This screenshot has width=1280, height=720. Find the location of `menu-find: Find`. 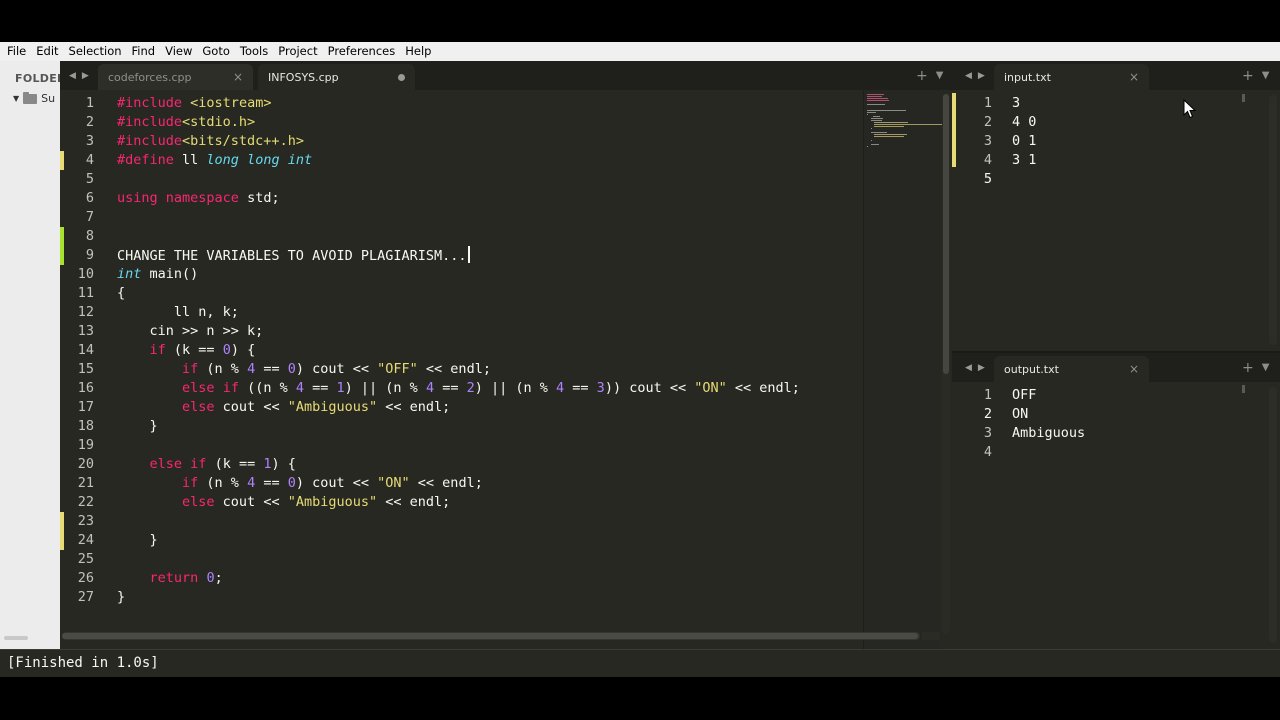

menu-find: Find is located at coordinates (144, 51).